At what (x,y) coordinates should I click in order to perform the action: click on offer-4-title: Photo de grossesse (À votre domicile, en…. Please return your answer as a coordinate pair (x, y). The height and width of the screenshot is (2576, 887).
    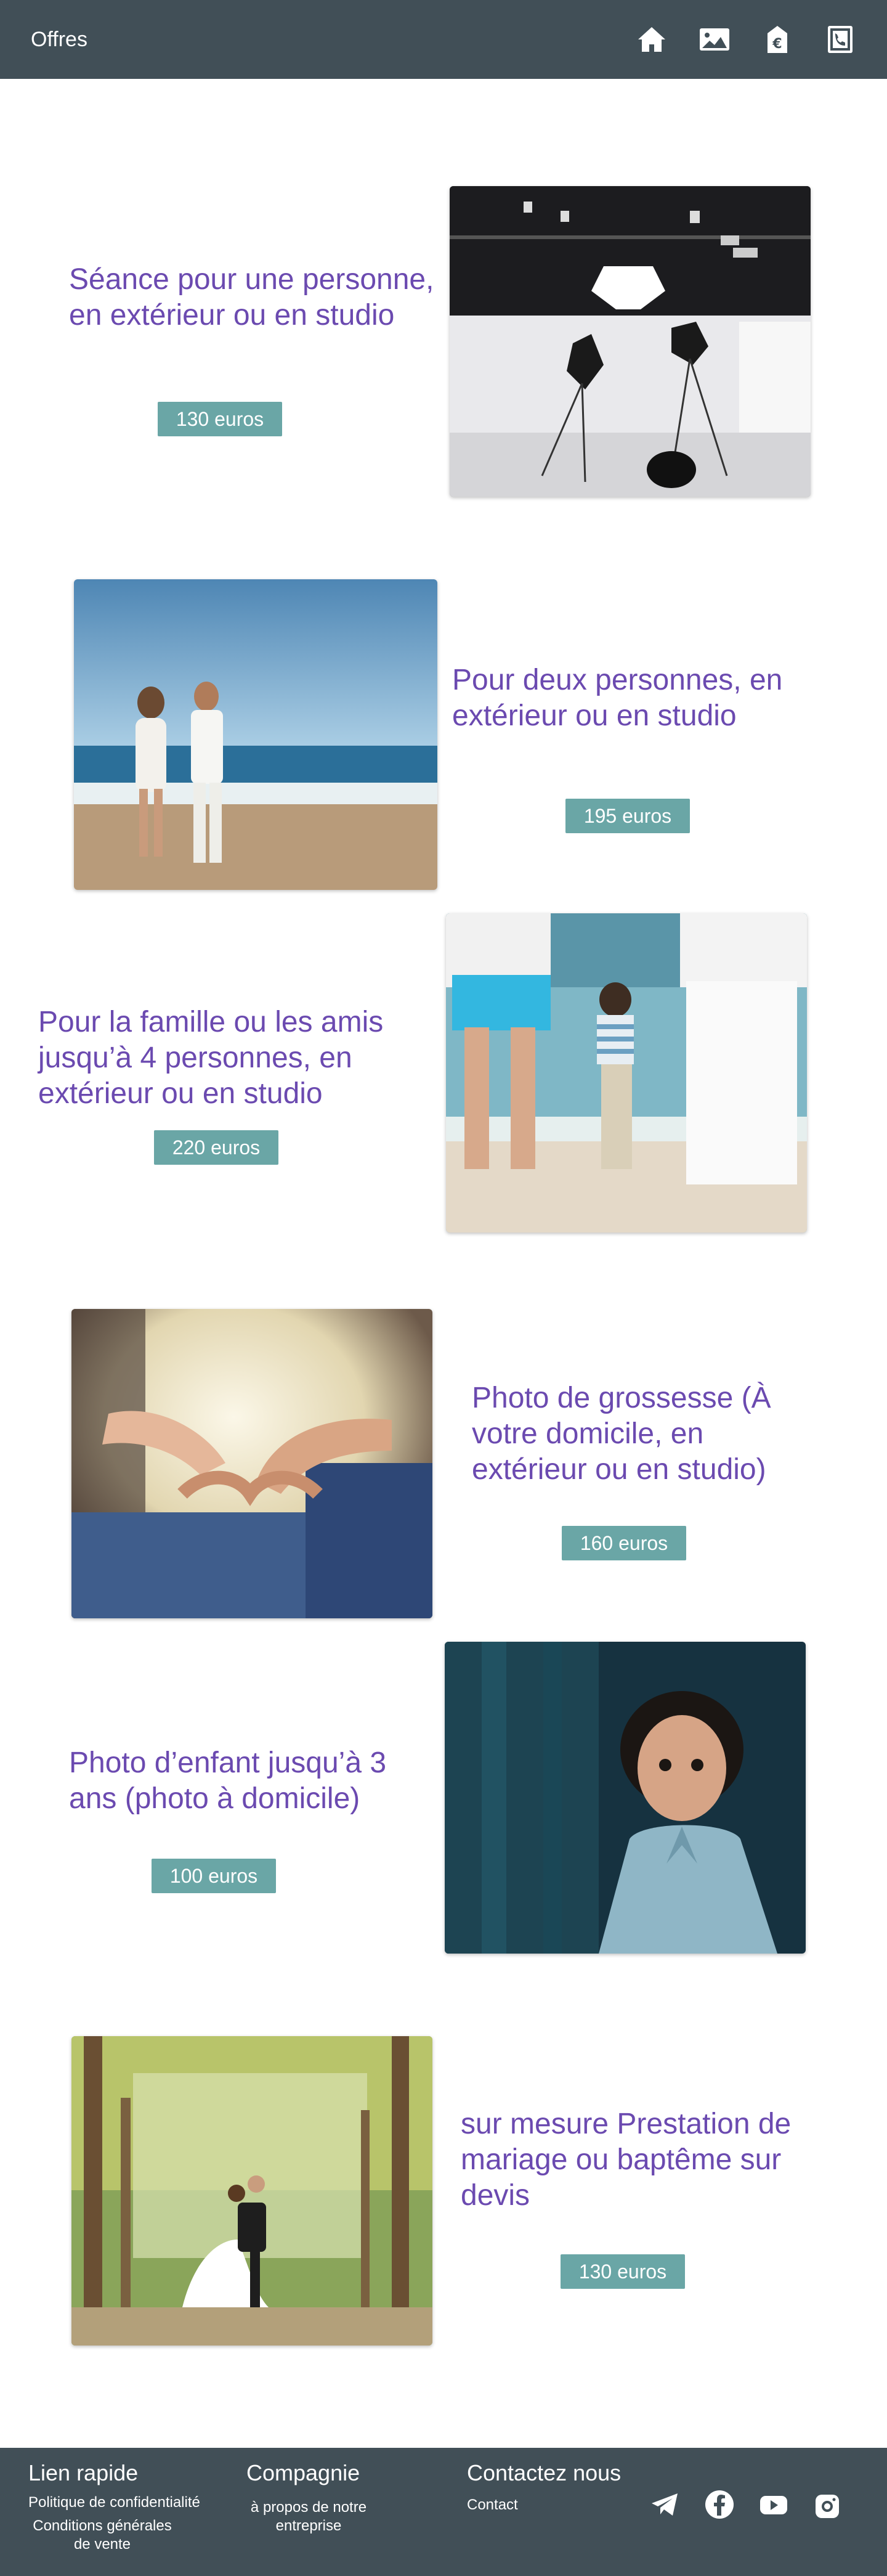
    Looking at the image, I should click on (621, 1434).